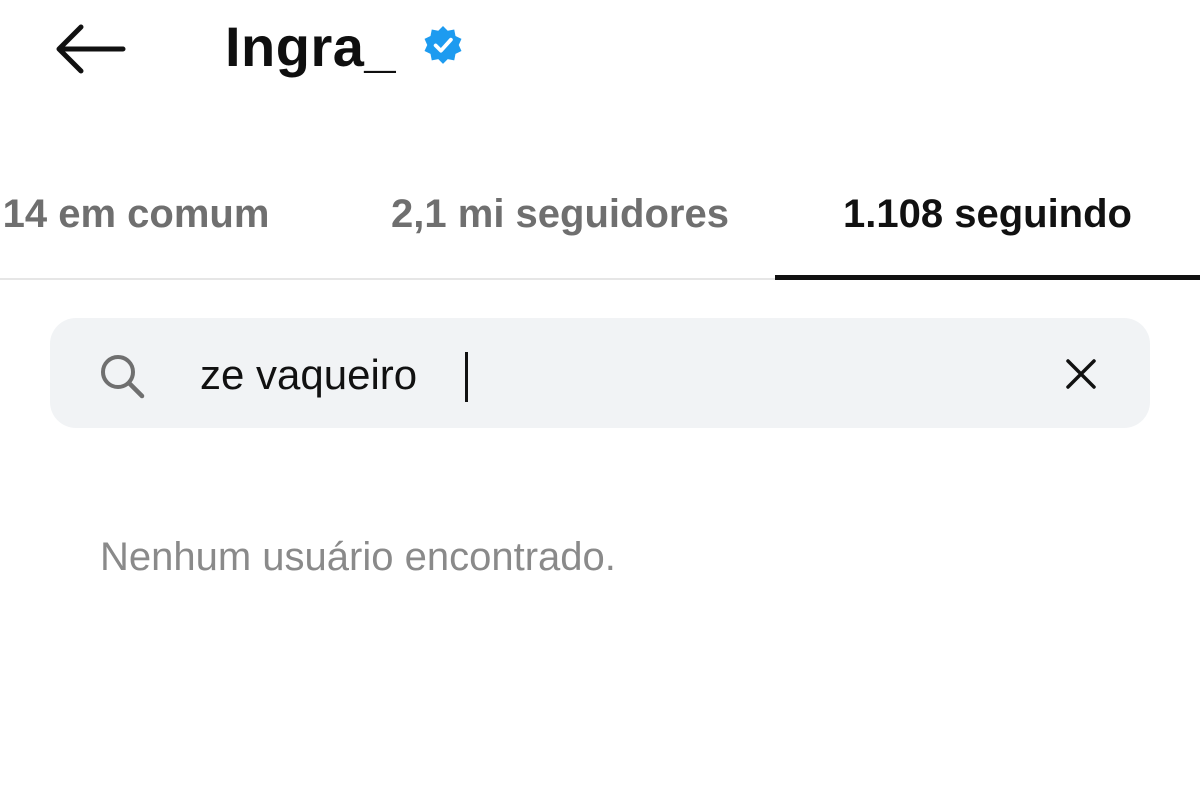 The image size is (1200, 800). I want to click on profile-title: Ingra_, so click(344, 46).